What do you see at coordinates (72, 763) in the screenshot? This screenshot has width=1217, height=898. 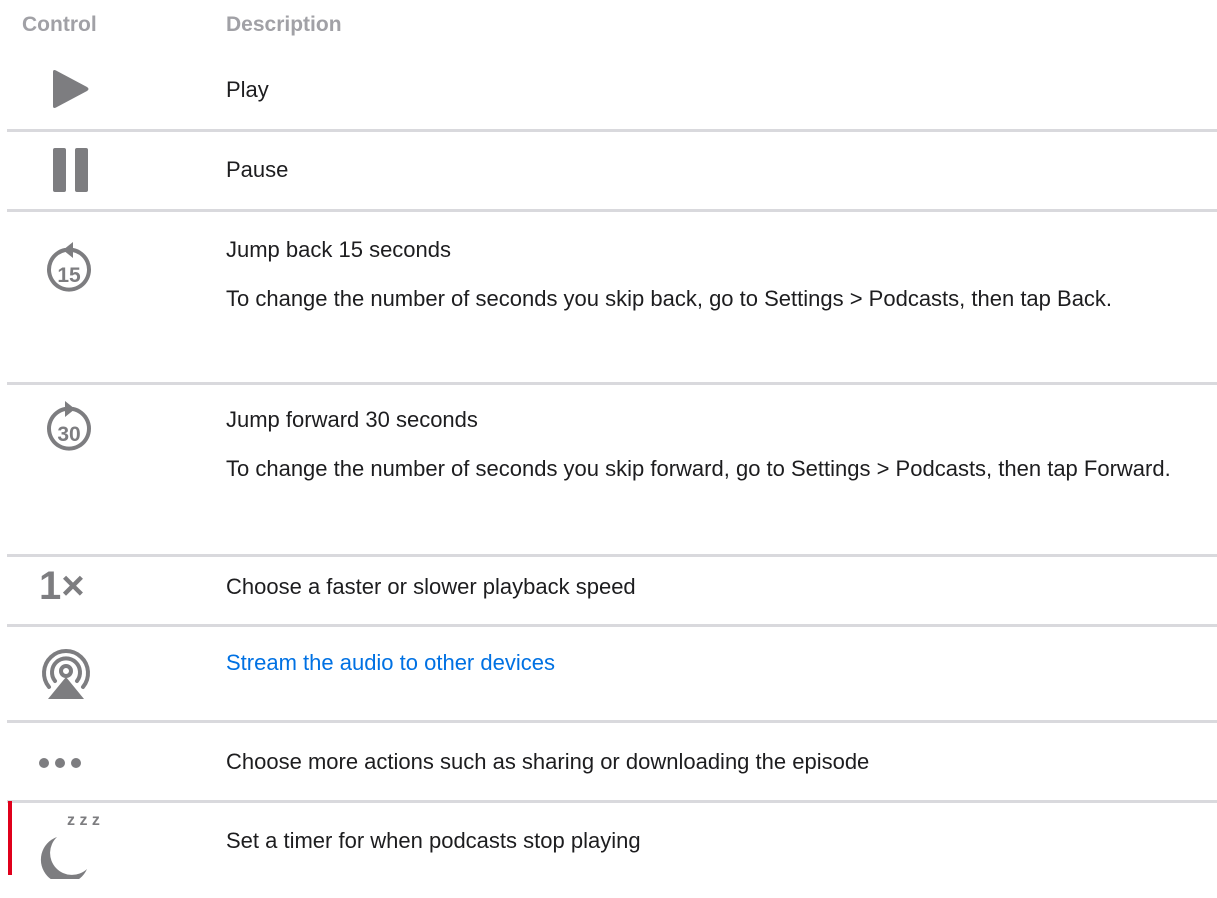 I see `more-actions-icon` at bounding box center [72, 763].